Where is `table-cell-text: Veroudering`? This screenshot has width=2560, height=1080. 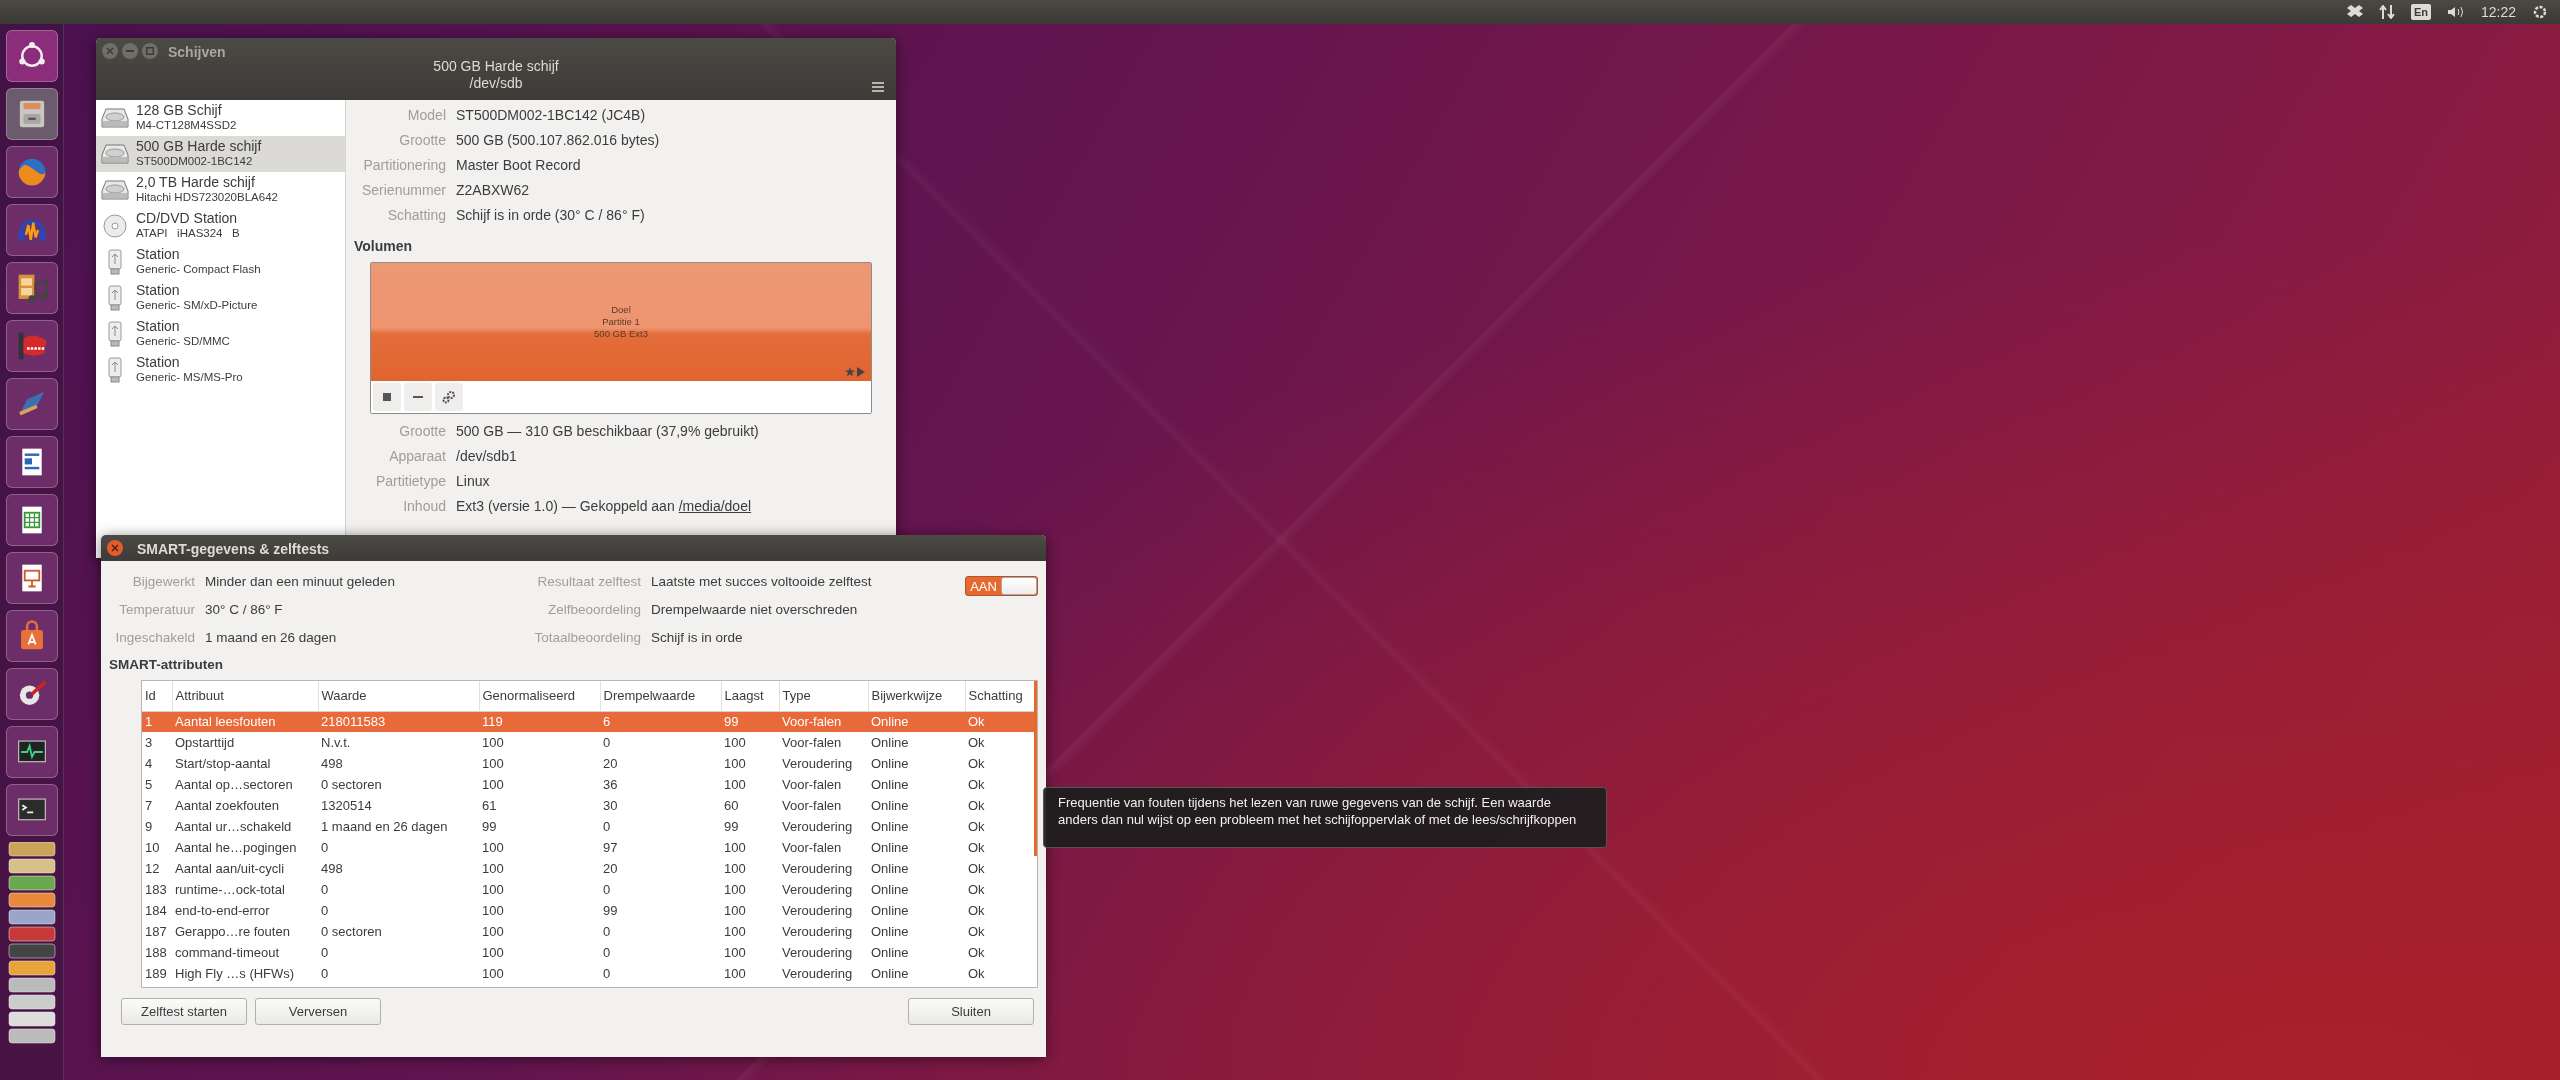
table-cell-text: Veroudering is located at coordinates (817, 974).